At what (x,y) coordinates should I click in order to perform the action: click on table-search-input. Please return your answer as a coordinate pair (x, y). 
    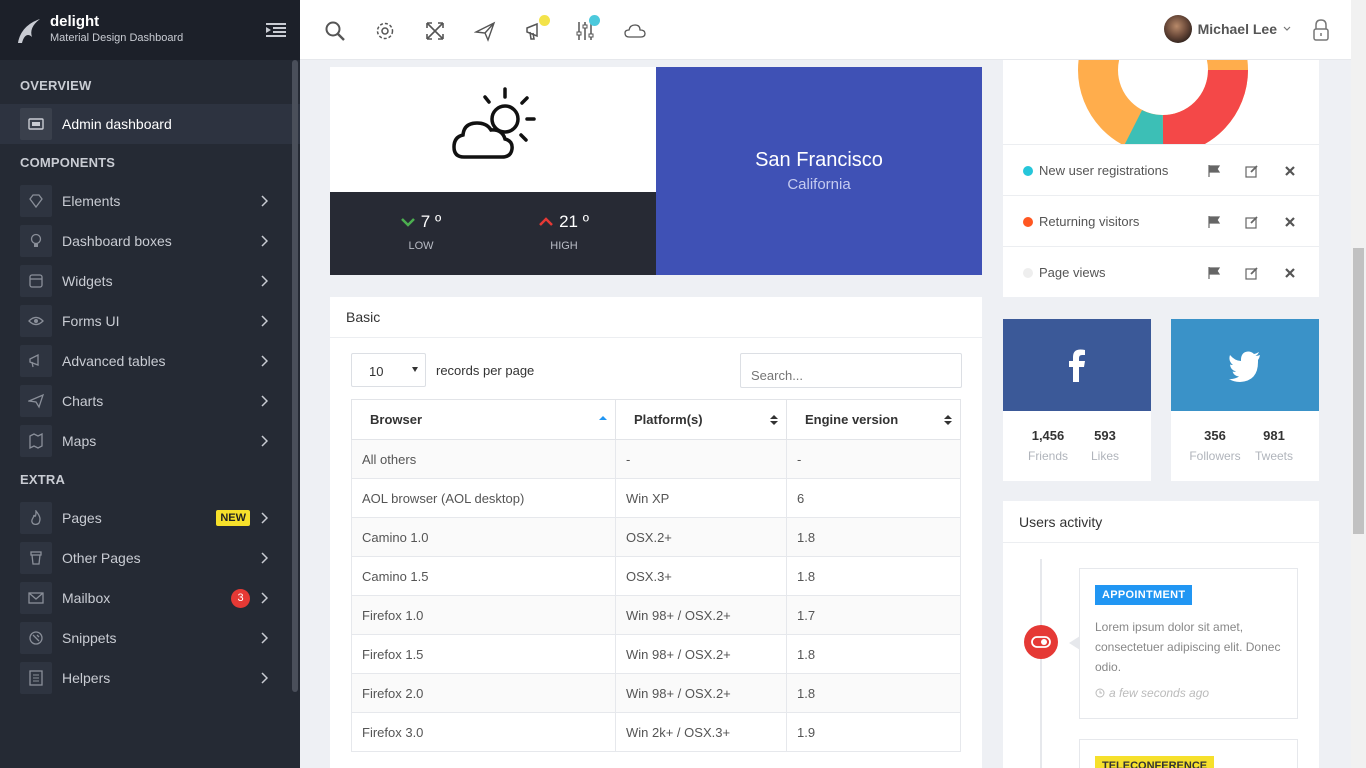
    Looking at the image, I should click on (851, 370).